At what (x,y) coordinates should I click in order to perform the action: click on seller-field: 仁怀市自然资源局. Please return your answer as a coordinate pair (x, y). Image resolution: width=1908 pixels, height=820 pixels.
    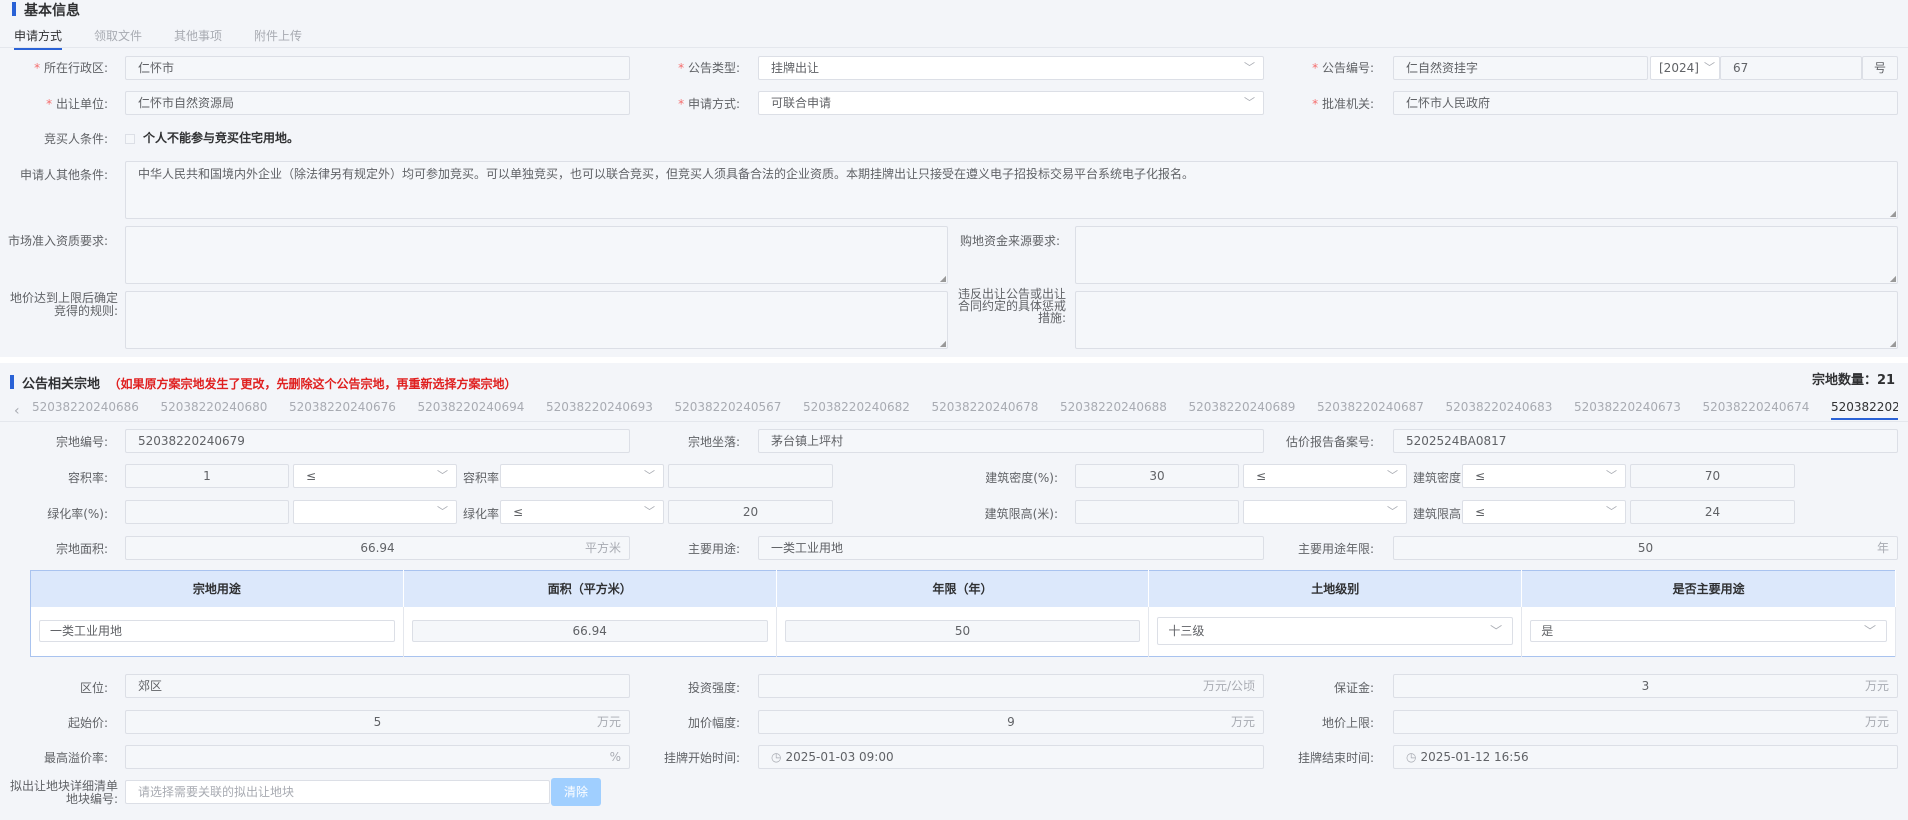
    Looking at the image, I should click on (377, 103).